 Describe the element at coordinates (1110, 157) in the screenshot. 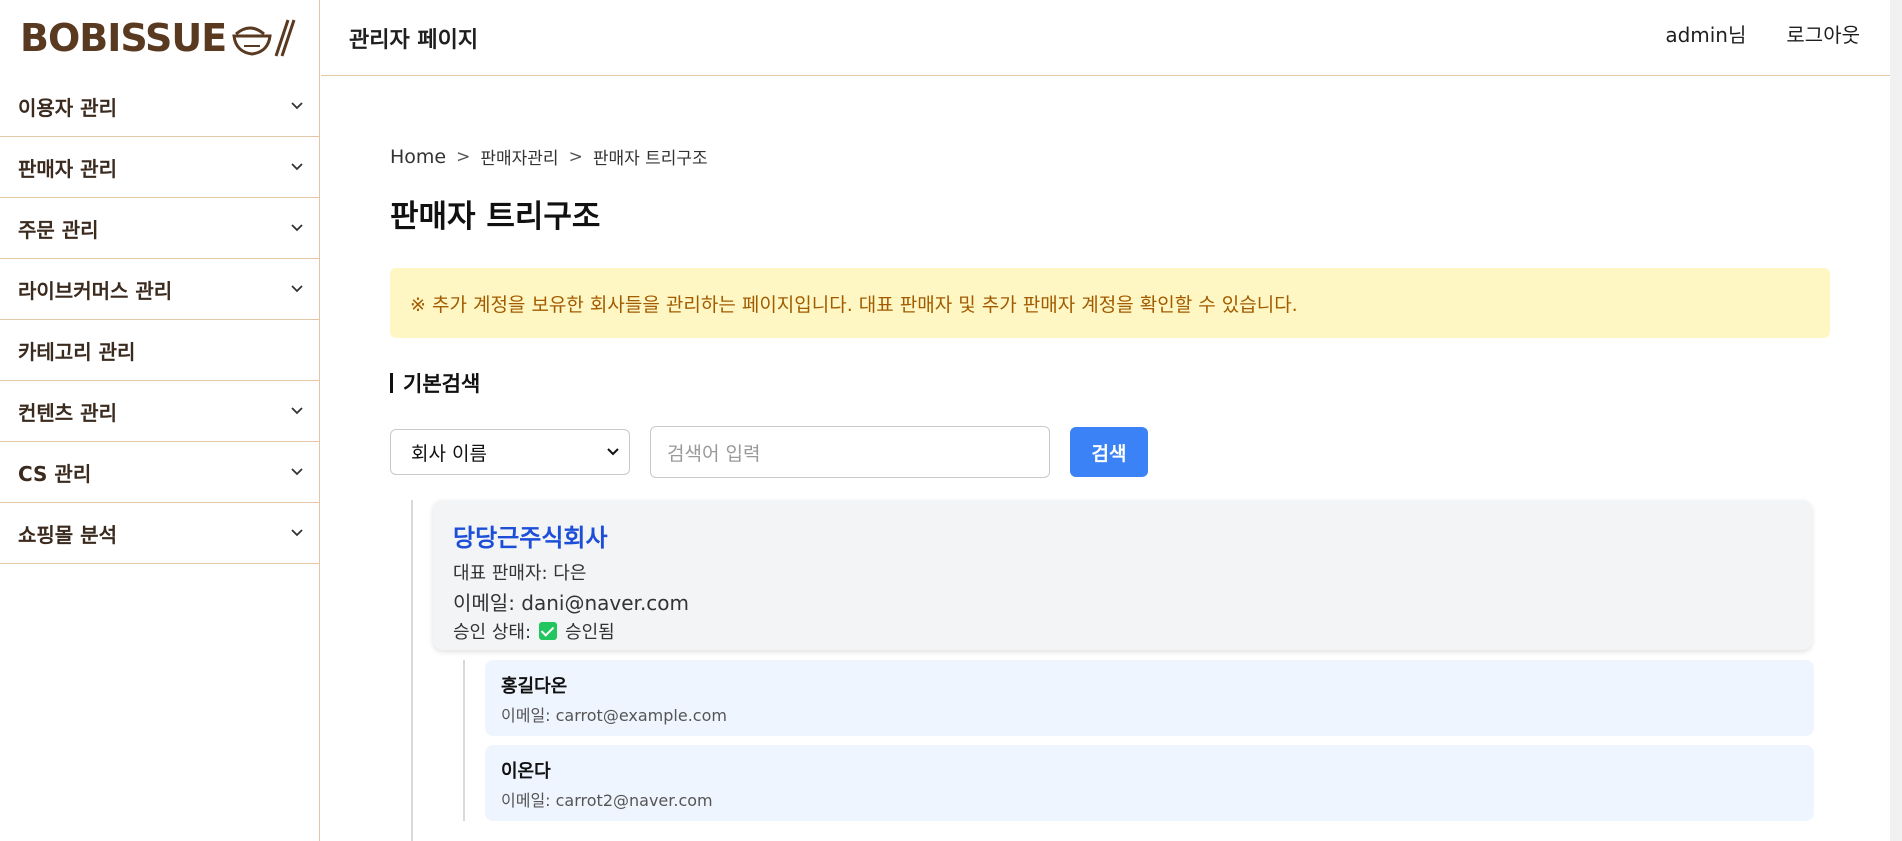

I see `breadcrumb: Home > 판매자관리 > 판매자 트리구조` at that location.